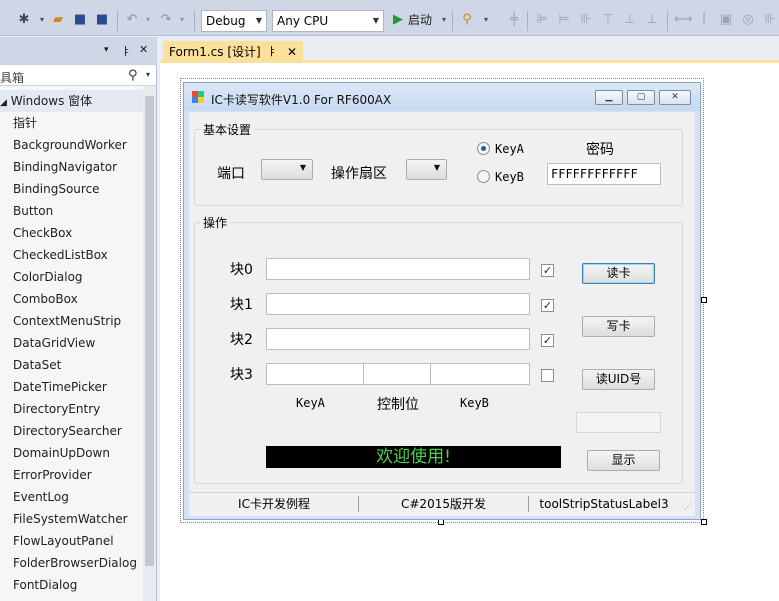 The image size is (779, 601). What do you see at coordinates (182, 20) in the screenshot?
I see `redo-dropdown-icon: ▾` at bounding box center [182, 20].